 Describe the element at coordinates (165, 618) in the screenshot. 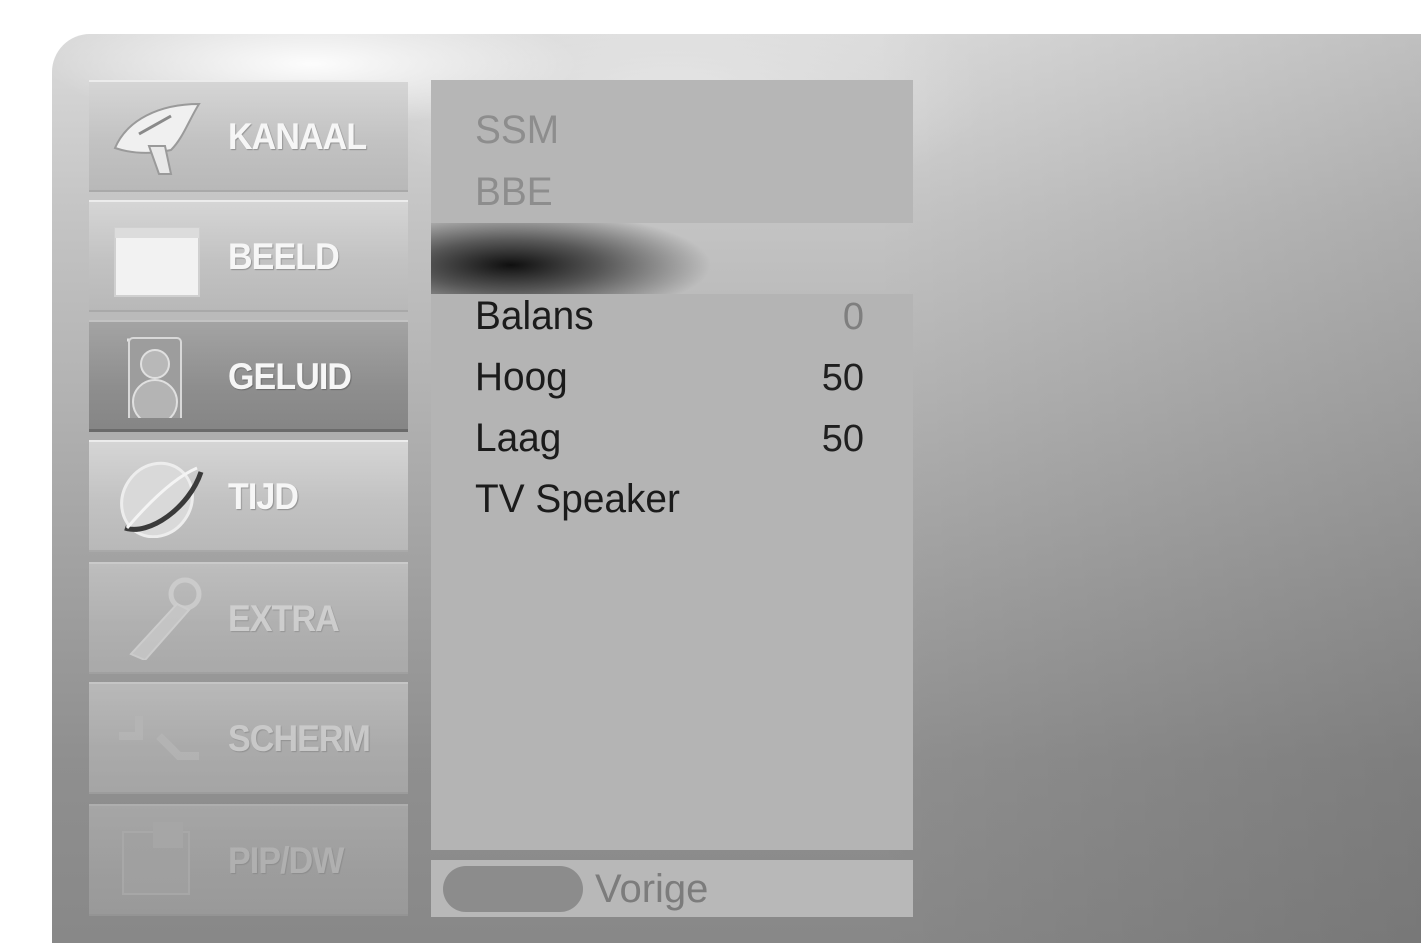

I see `key-tag-icon` at that location.